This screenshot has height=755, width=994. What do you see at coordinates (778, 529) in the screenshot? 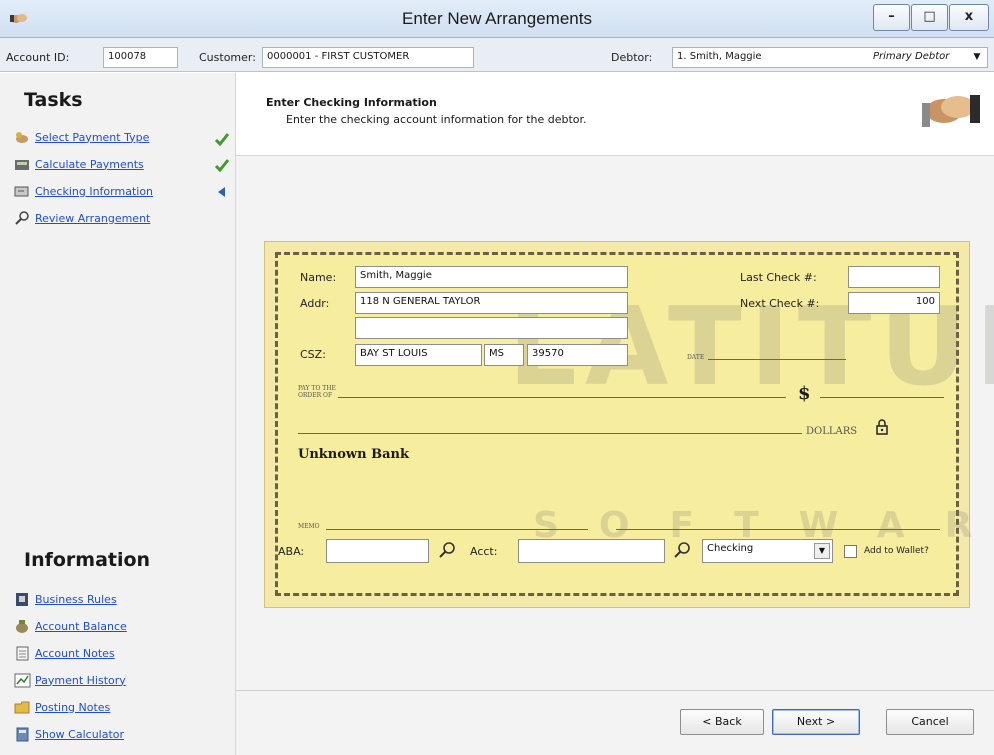
I see `signature-line` at bounding box center [778, 529].